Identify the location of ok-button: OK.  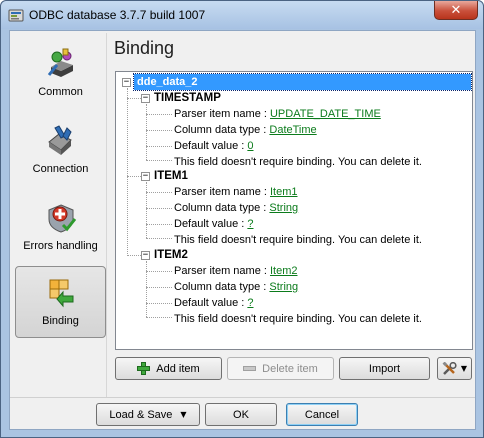
(241, 414).